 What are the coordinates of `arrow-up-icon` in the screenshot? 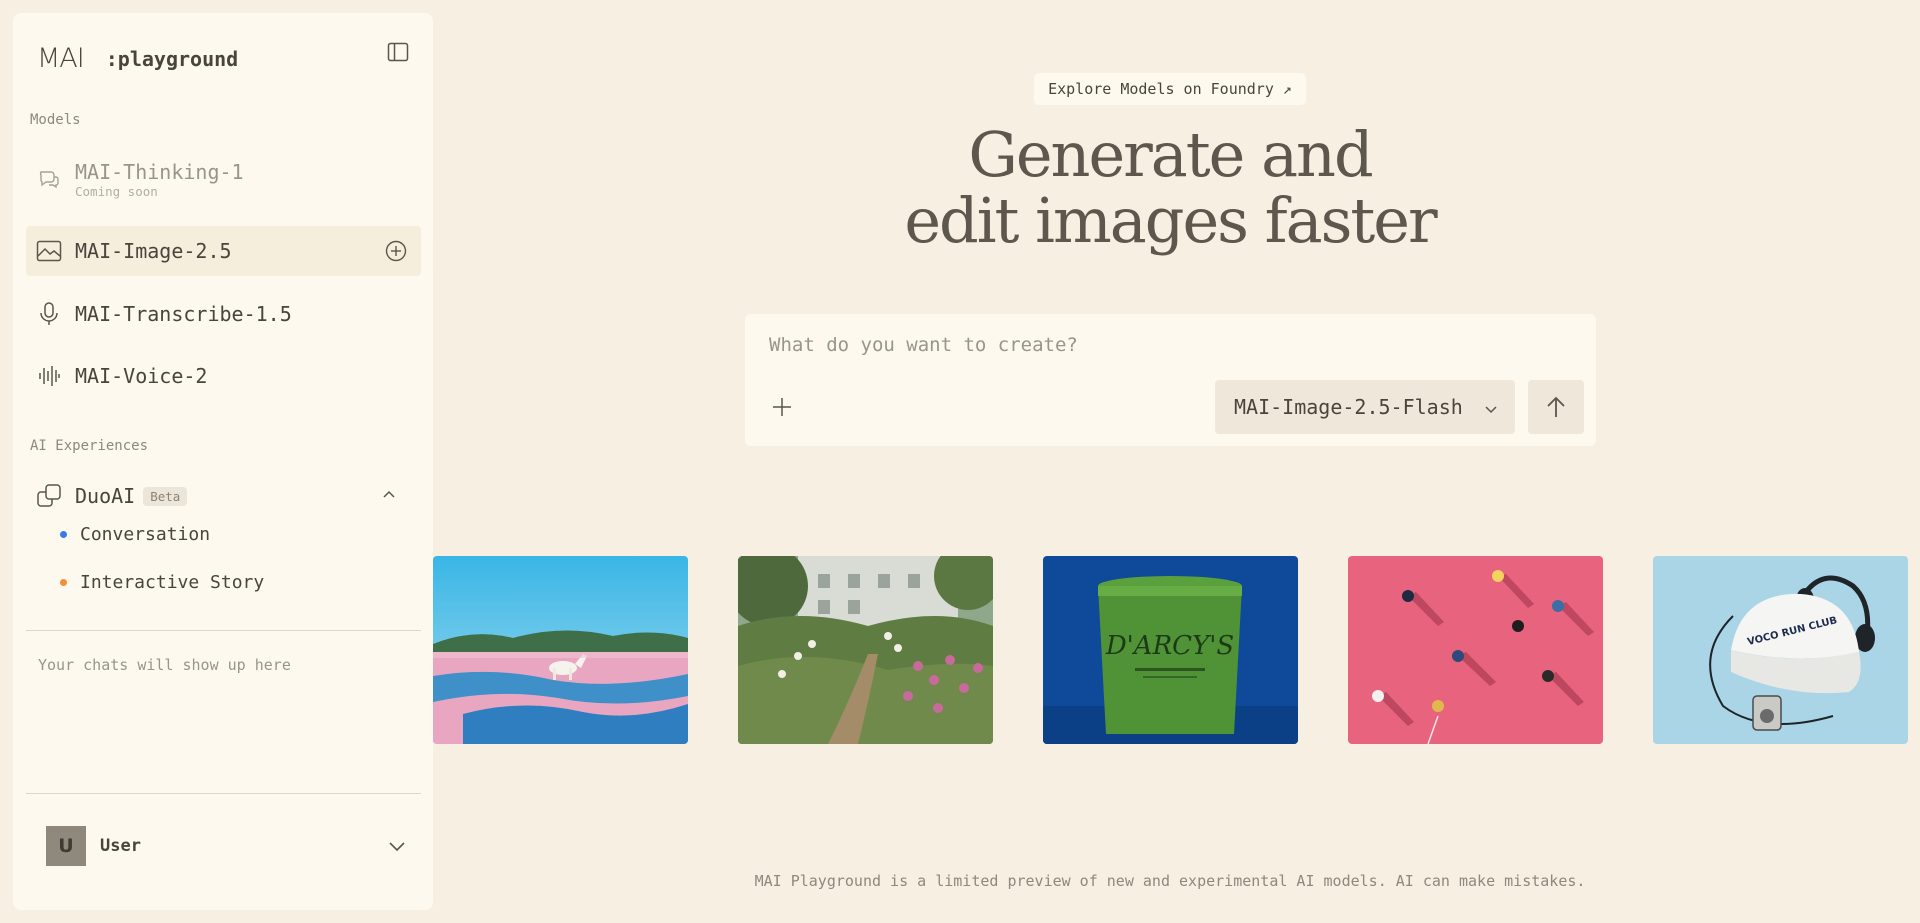 It's located at (1556, 406).